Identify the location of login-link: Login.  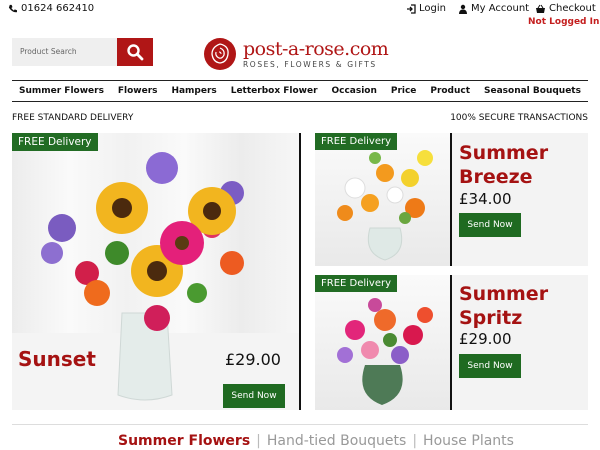
(426, 8).